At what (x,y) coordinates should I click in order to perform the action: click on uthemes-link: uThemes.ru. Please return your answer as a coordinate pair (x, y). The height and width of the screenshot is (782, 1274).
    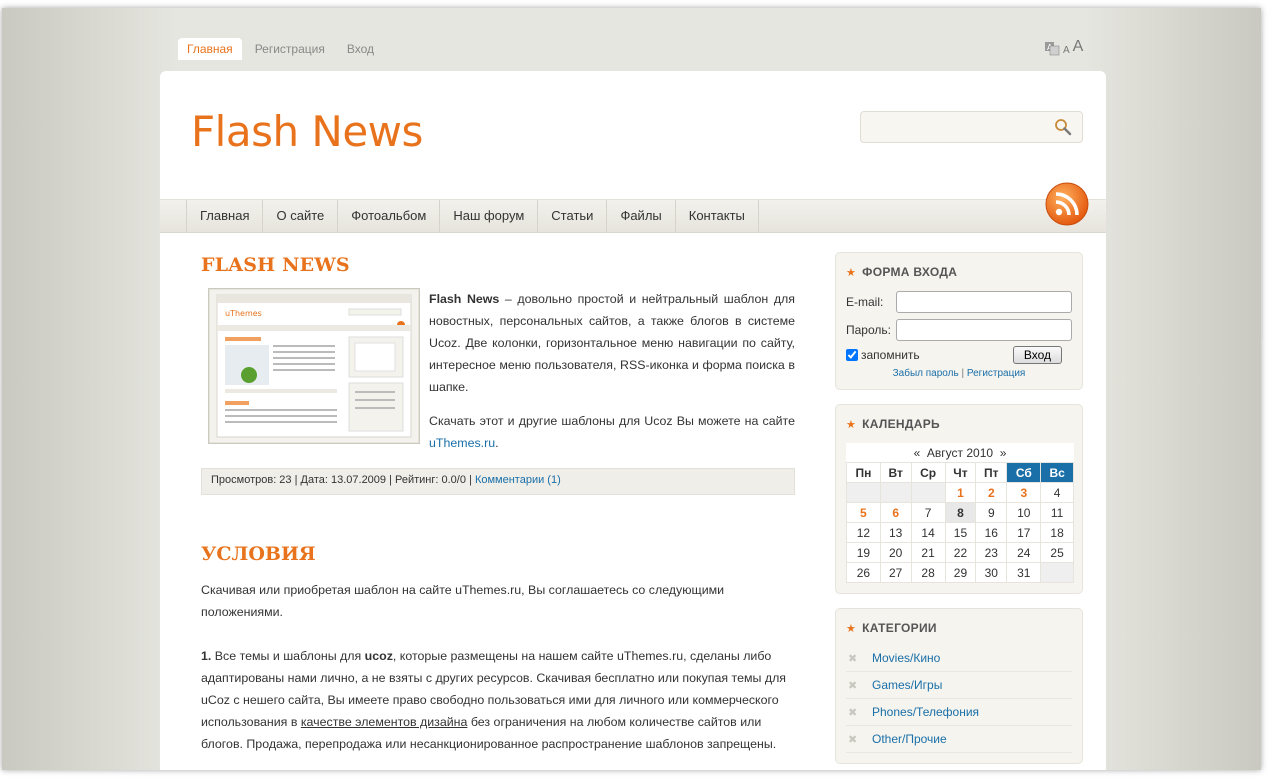
    Looking at the image, I should click on (462, 443).